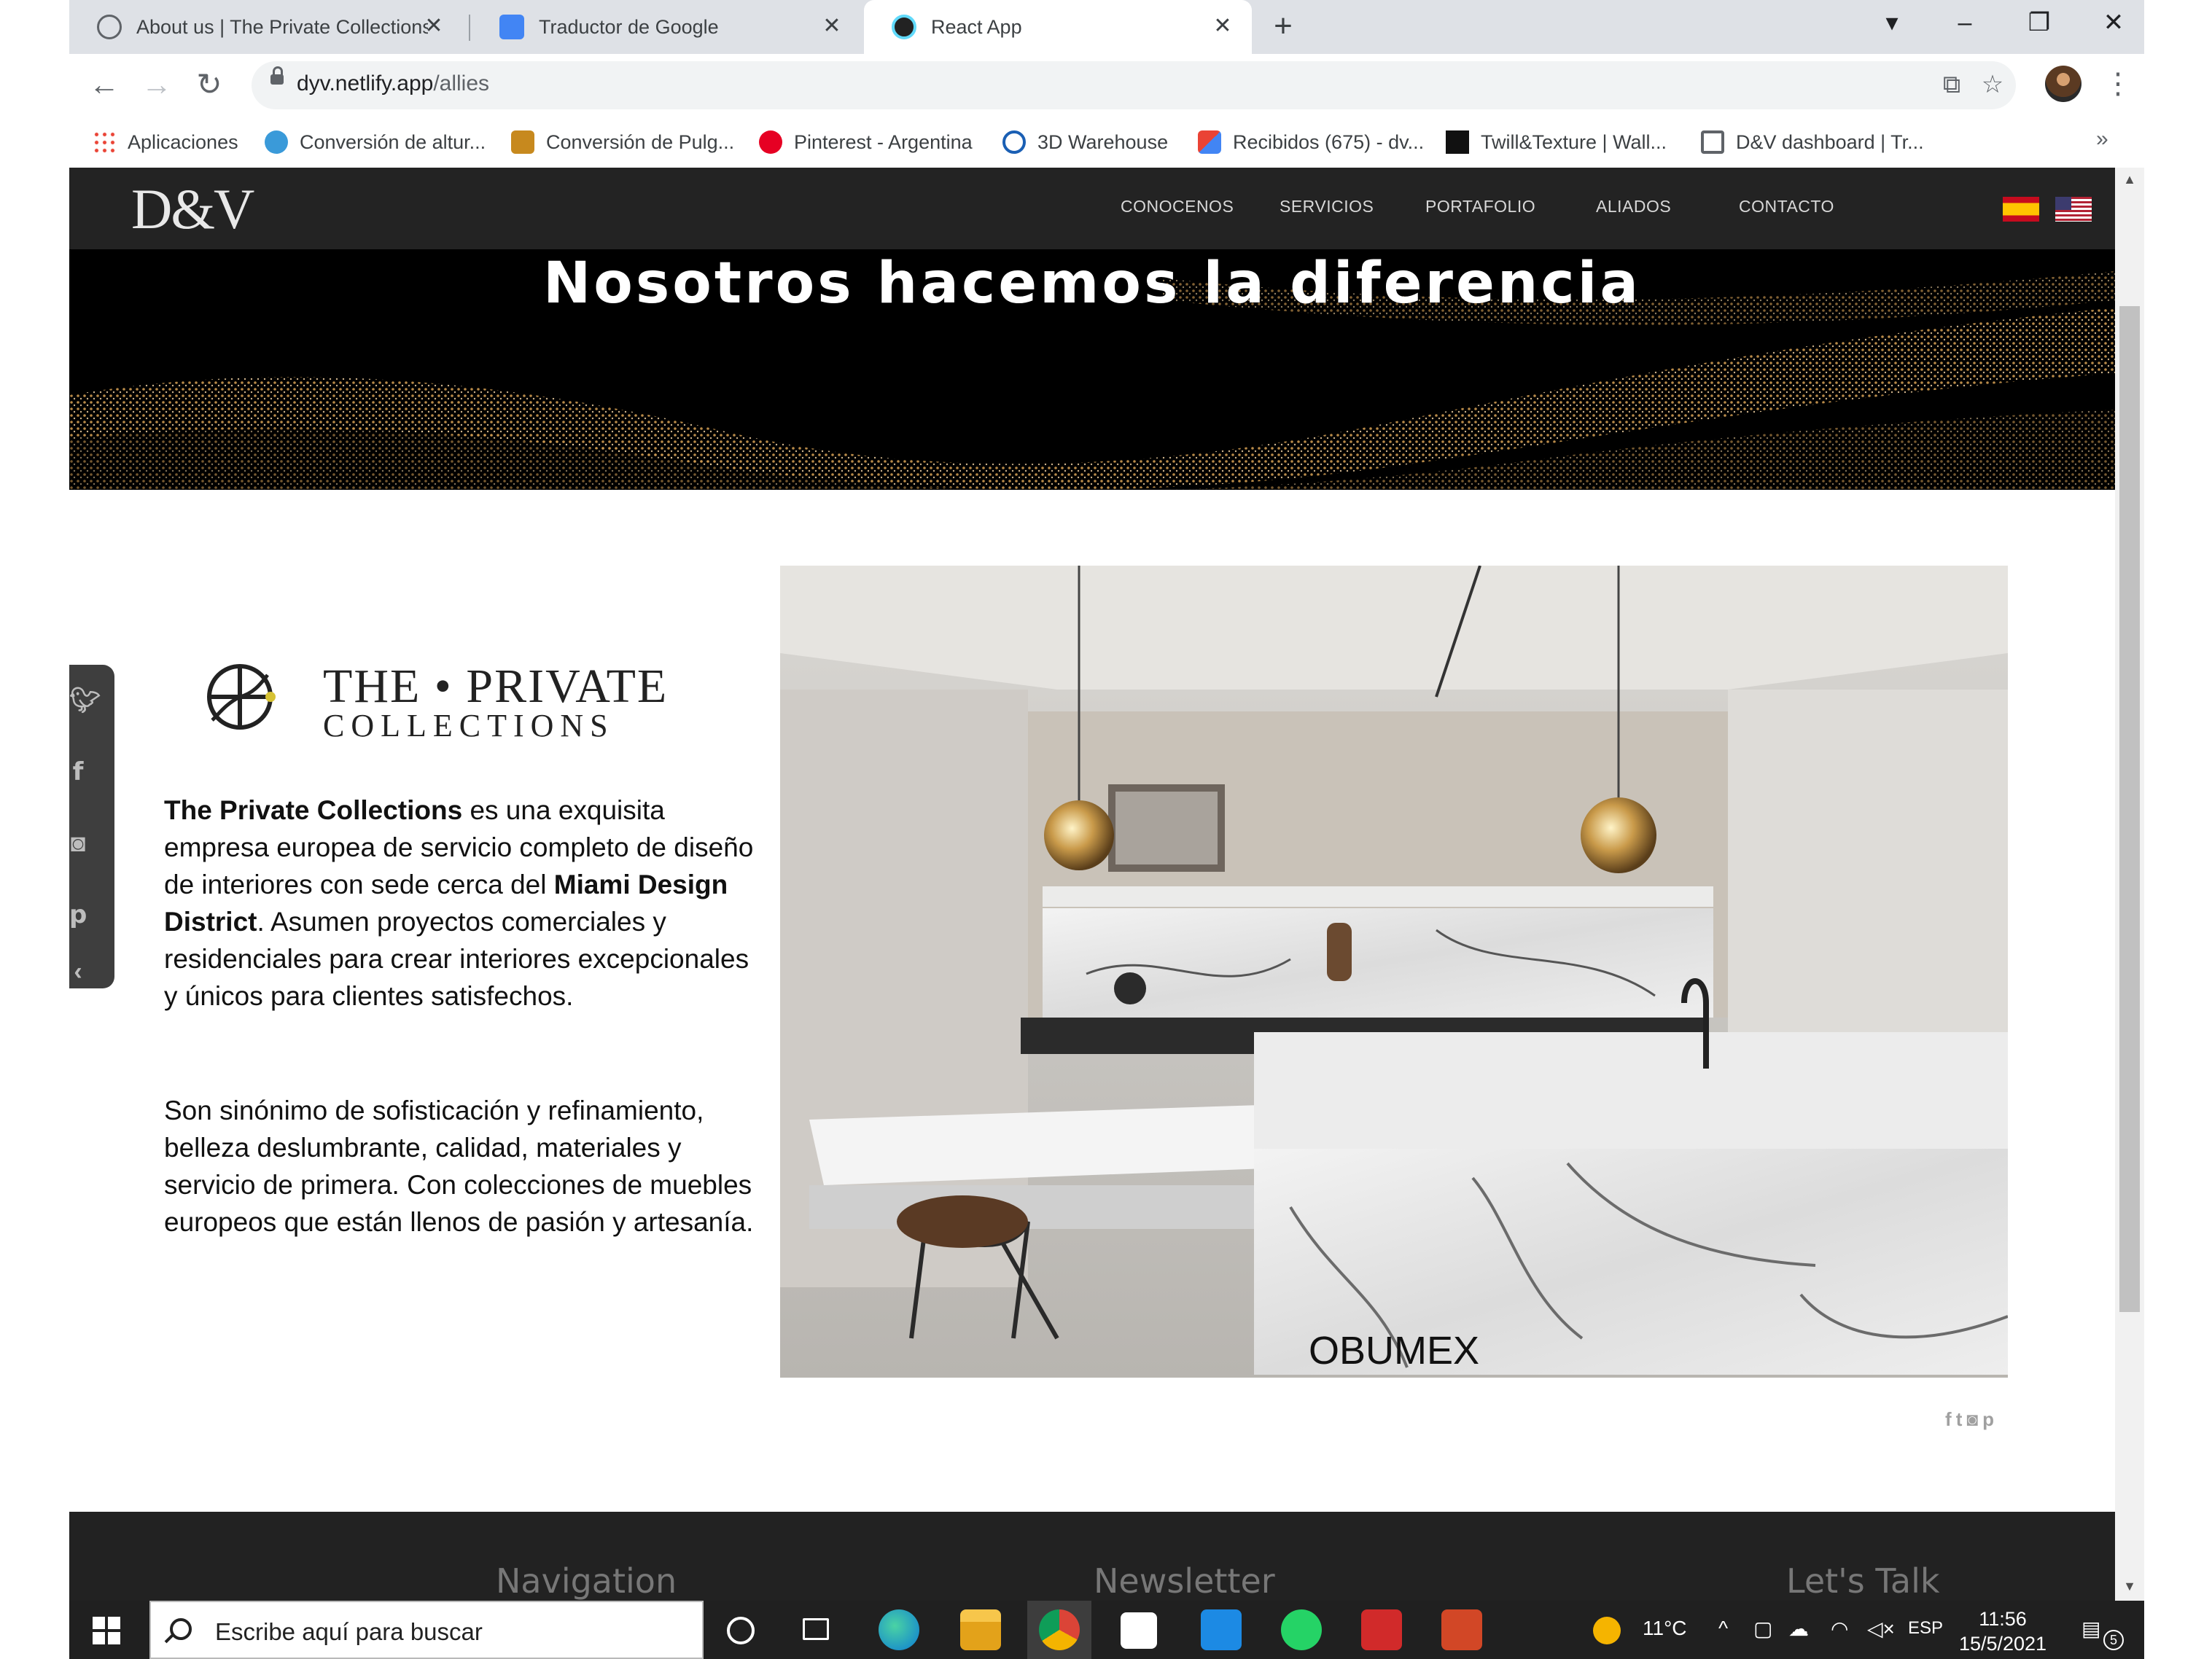 This screenshot has width=2212, height=1659. I want to click on maximize-button: ❐, so click(2039, 22).